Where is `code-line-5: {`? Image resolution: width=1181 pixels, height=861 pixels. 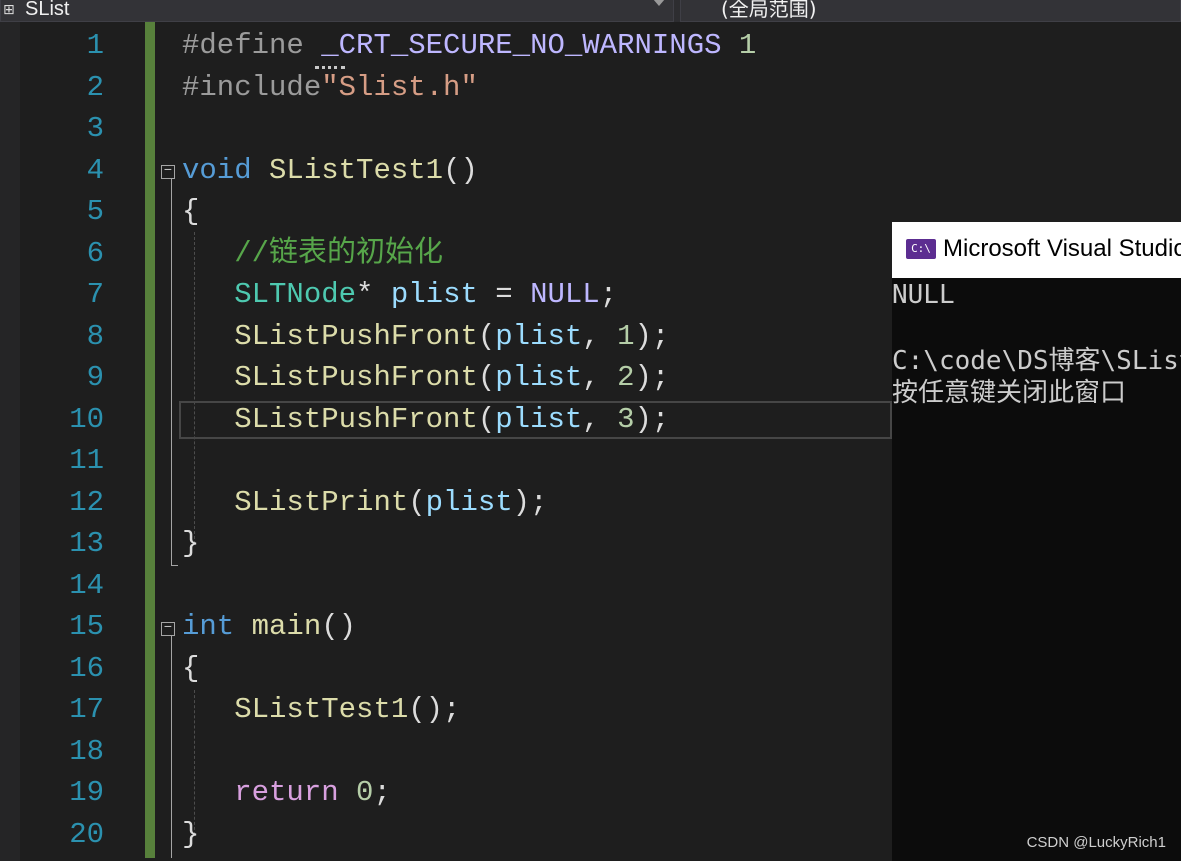
code-line-5: { is located at coordinates (190, 212).